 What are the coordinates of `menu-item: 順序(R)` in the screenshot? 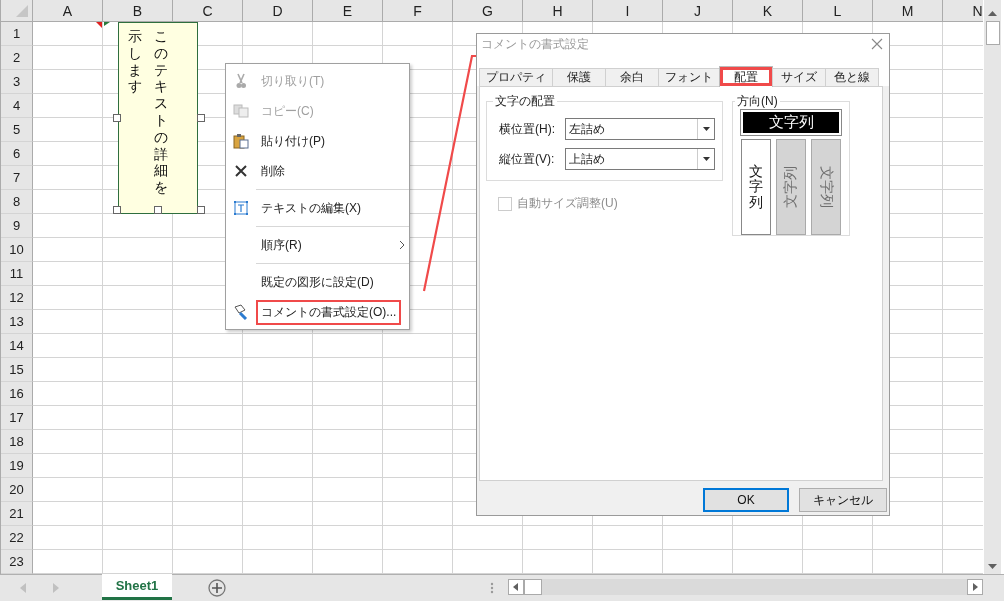 It's located at (317, 245).